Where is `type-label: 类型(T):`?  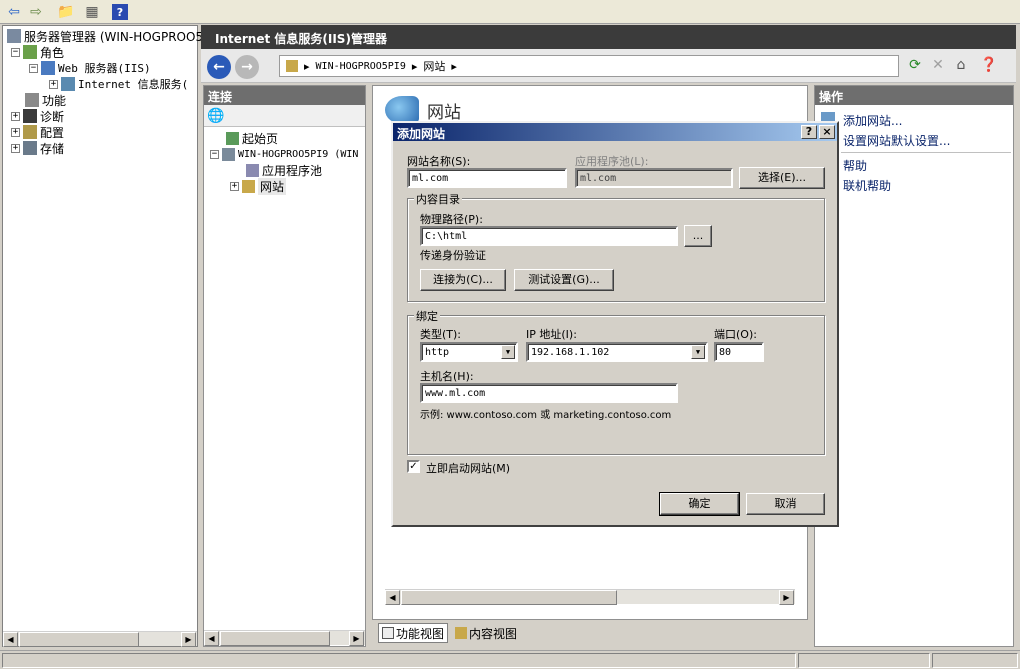
type-label: 类型(T): is located at coordinates (441, 334).